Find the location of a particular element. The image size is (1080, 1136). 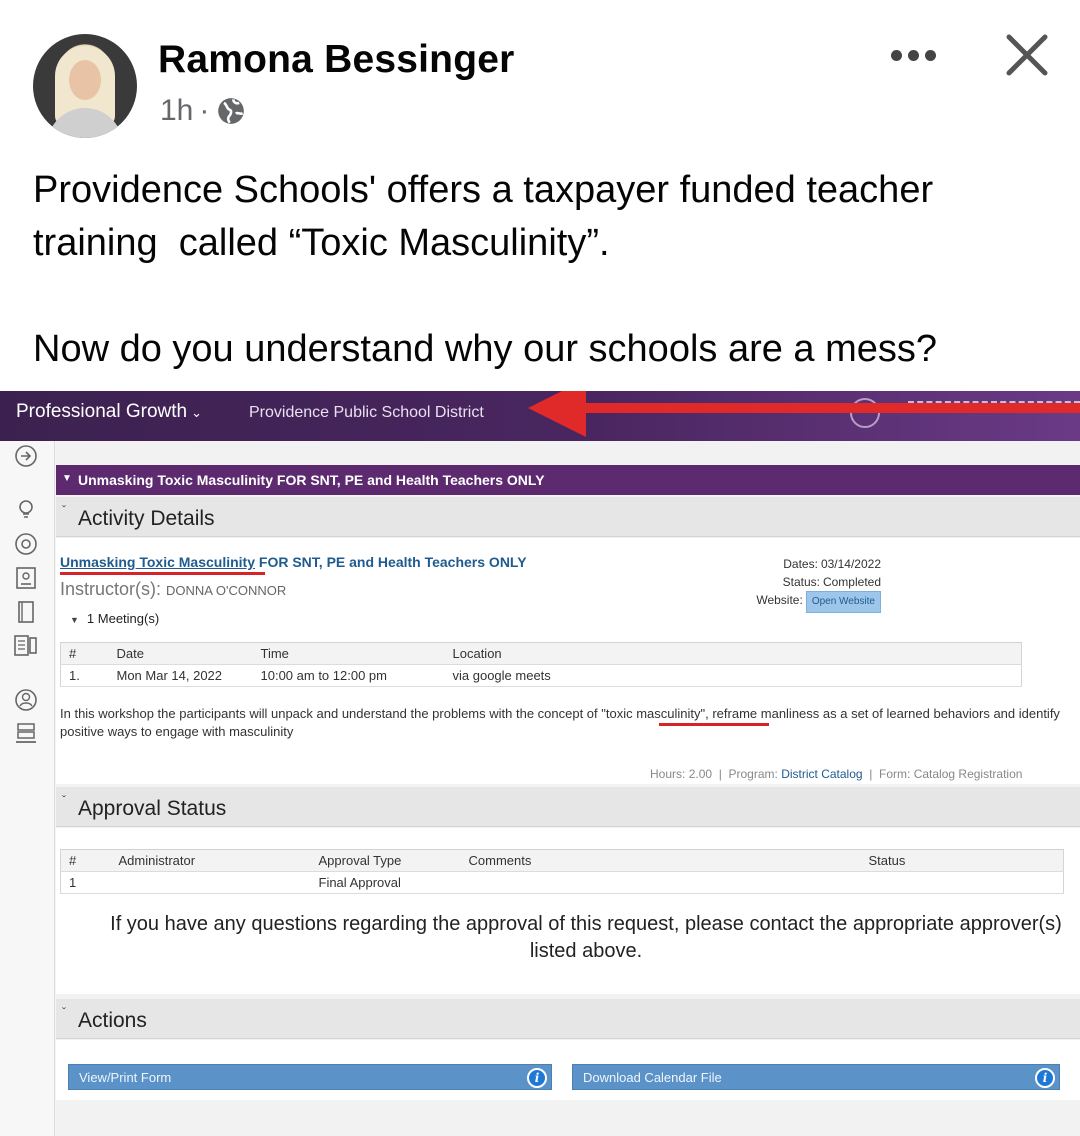

download-calendar-button: Download Calendar File i is located at coordinates (816, 1077).